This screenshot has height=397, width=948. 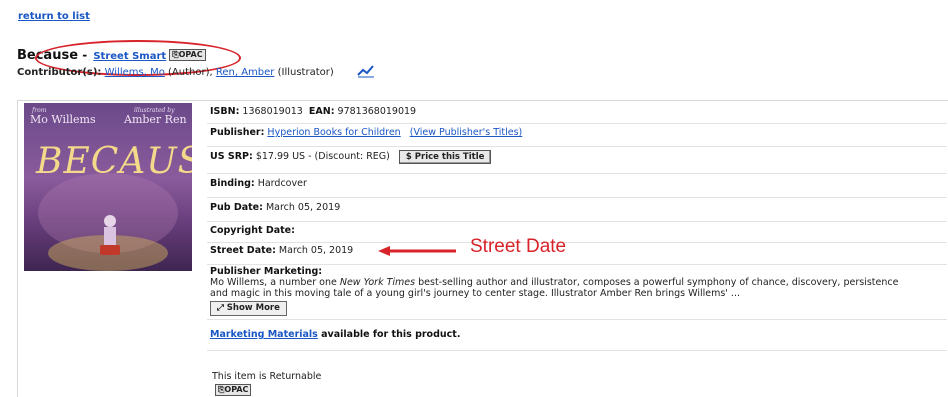 What do you see at coordinates (417, 251) in the screenshot?
I see `red-arrow-icon` at bounding box center [417, 251].